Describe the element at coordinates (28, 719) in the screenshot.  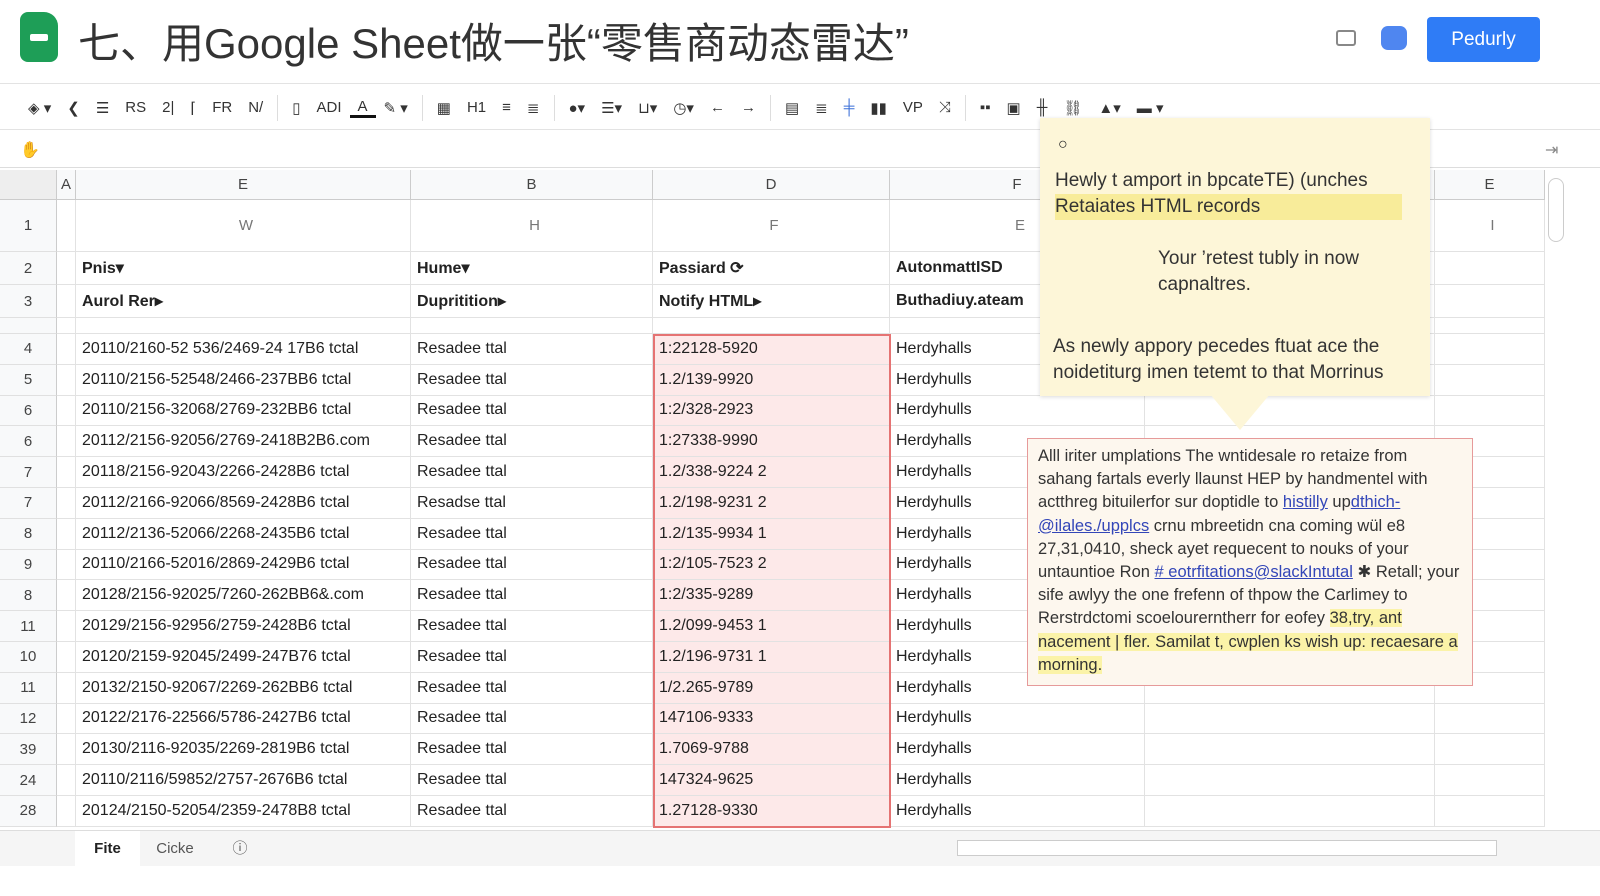
I see `row-header: 12` at that location.